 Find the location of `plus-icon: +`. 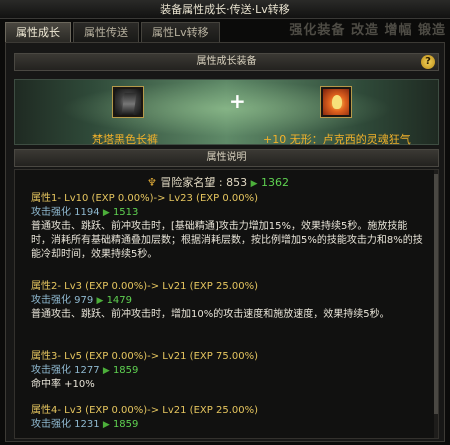

plus-icon: + is located at coordinates (237, 101).